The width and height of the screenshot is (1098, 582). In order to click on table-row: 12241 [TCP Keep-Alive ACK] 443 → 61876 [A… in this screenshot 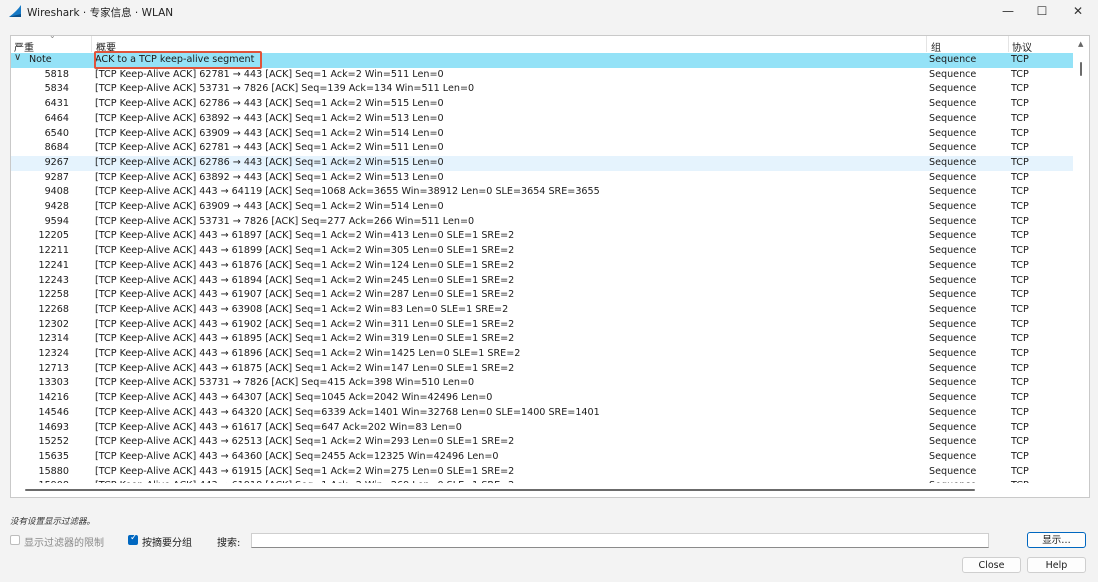, I will do `click(542, 266)`.